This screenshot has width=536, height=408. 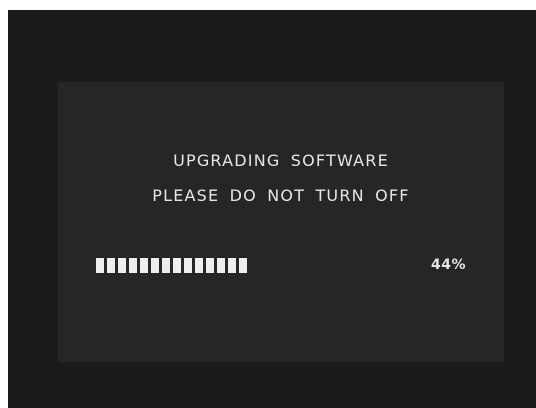 What do you see at coordinates (281, 160) in the screenshot?
I see `status-title: UPGRADING SOFTWARE` at bounding box center [281, 160].